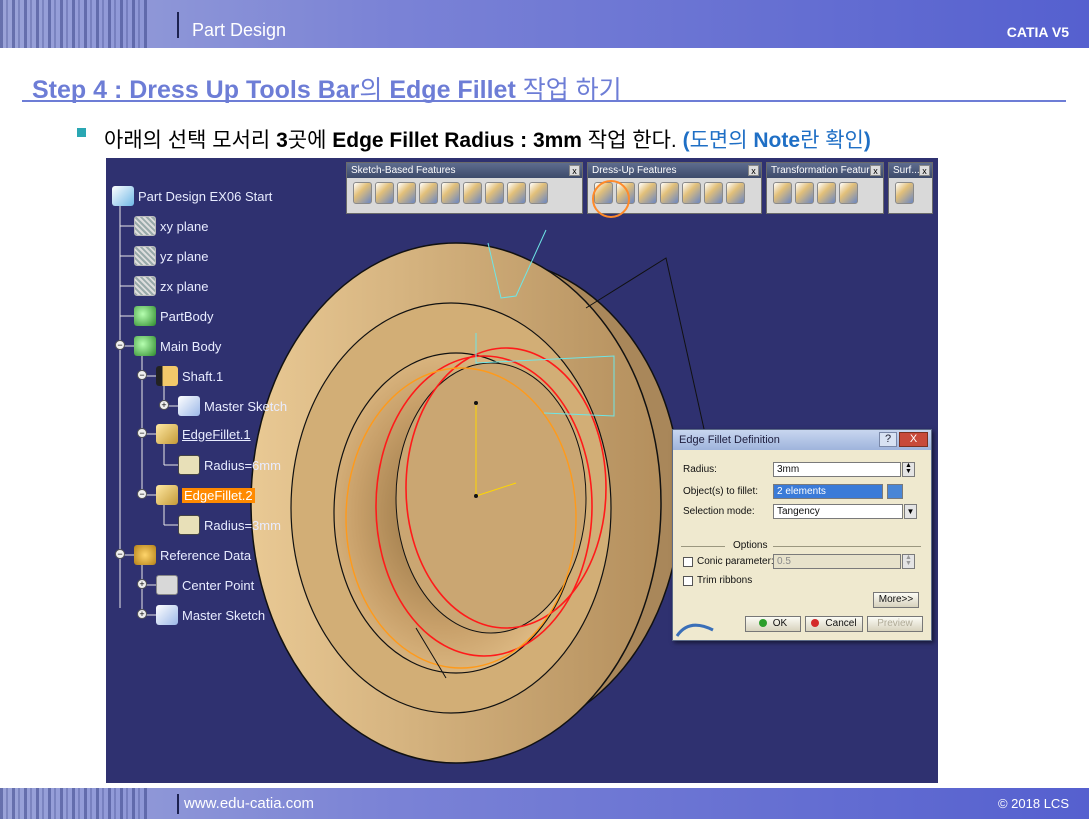  I want to click on tree-node-edgefillet-2: EdgeFillet.2, so click(205, 495).